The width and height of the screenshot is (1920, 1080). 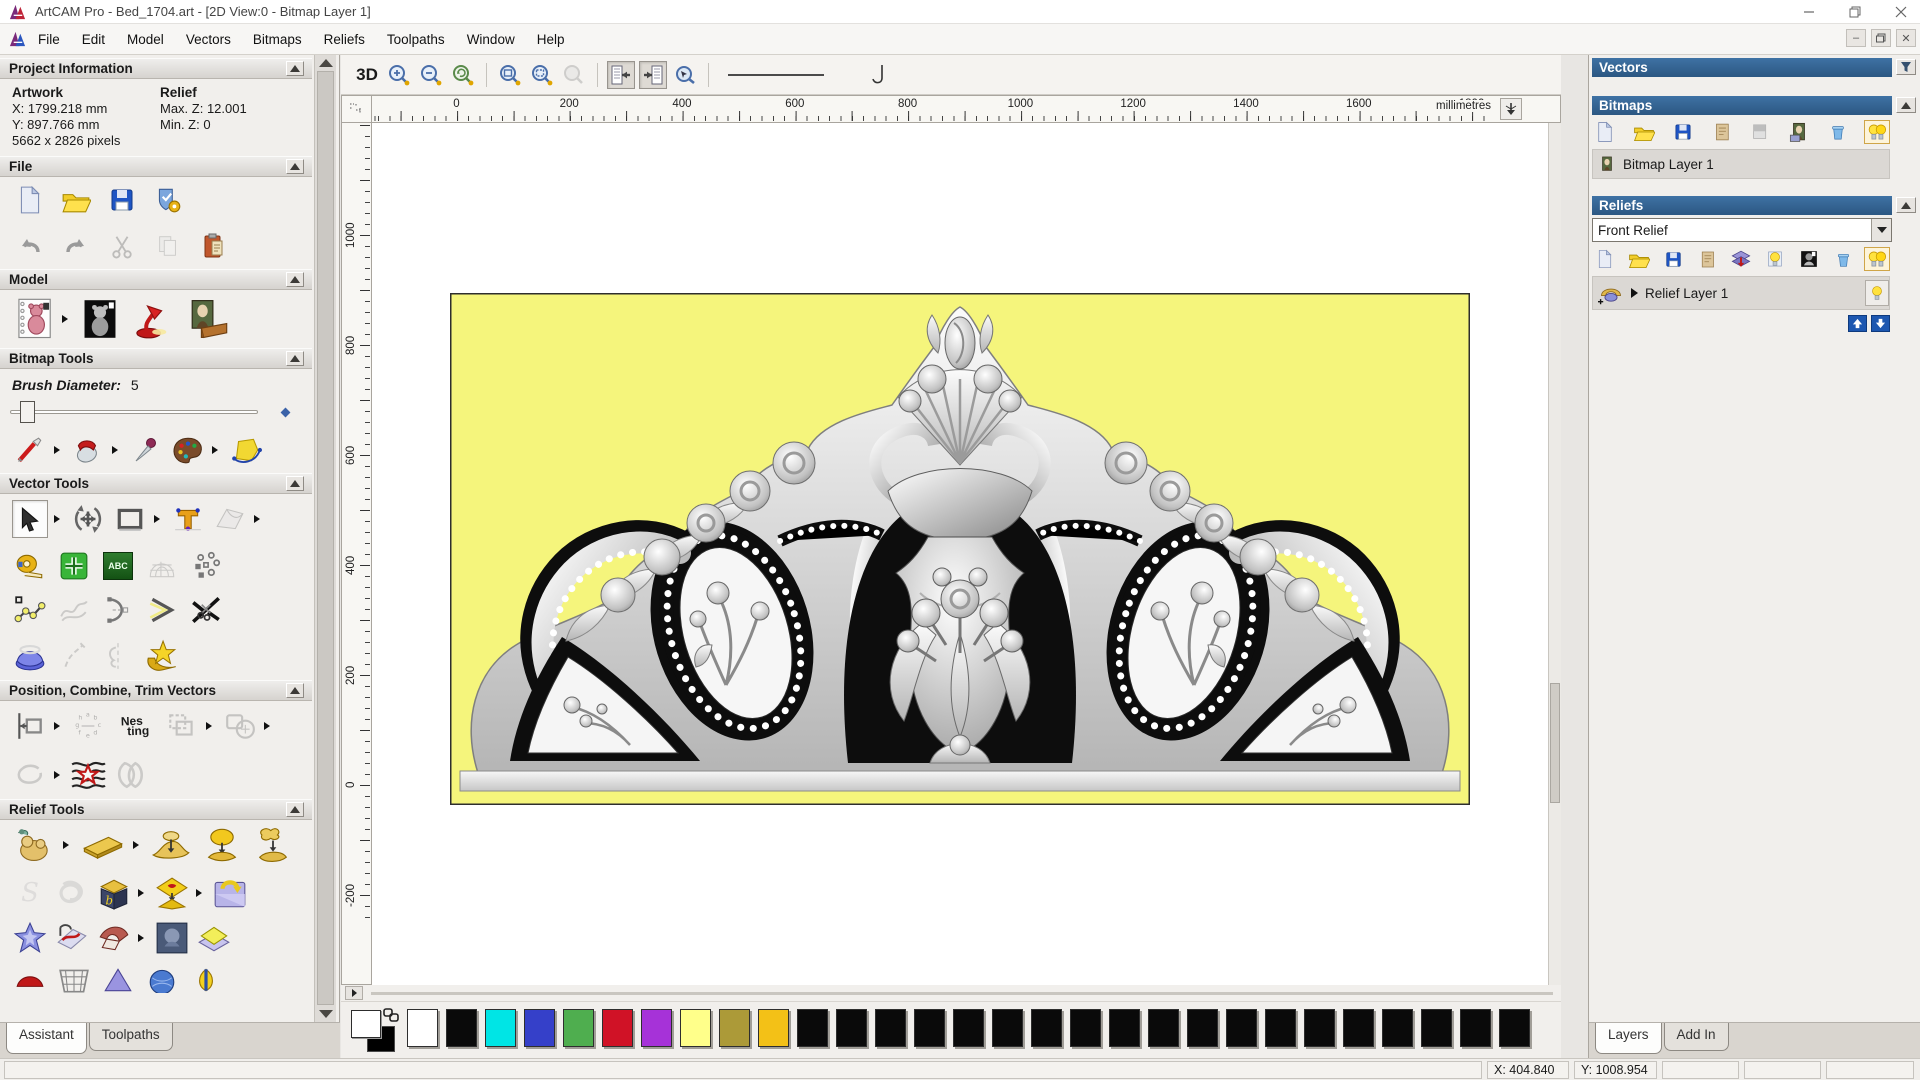 What do you see at coordinates (171, 845) in the screenshot?
I see `add-relief-tool` at bounding box center [171, 845].